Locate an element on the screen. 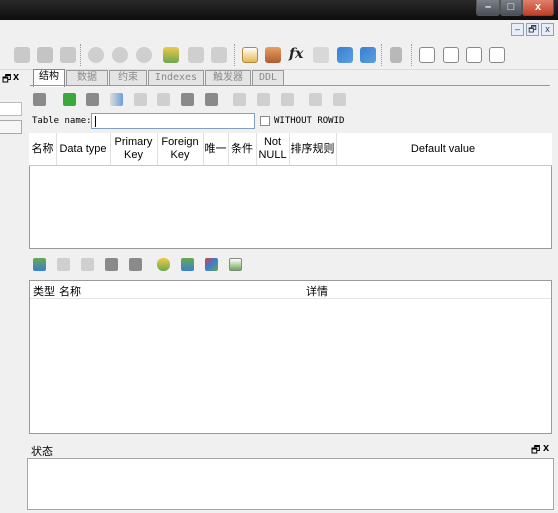 This screenshot has height=513, width=558. close-button: x is located at coordinates (538, 8).